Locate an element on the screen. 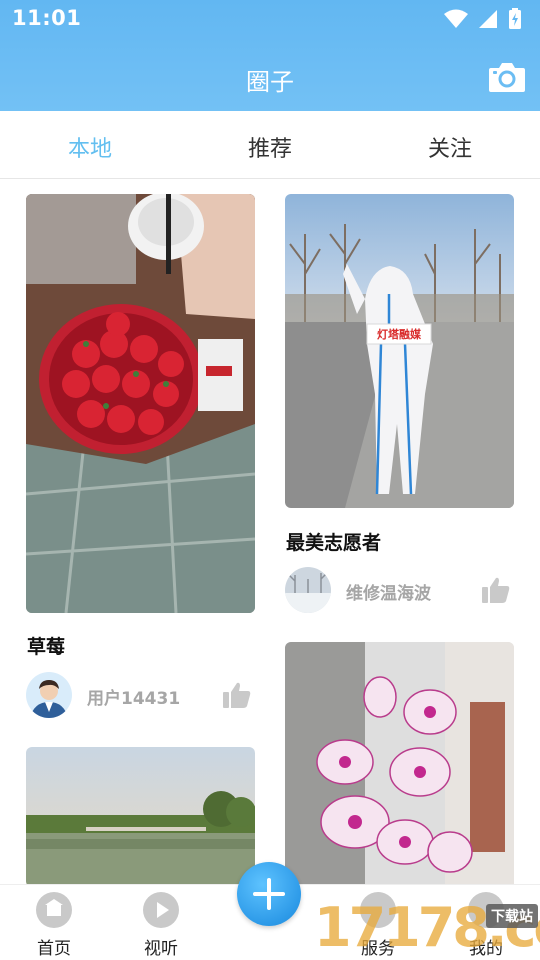 Image resolution: width=540 pixels, height=960 pixels. wifi-icon is located at coordinates (456, 18).